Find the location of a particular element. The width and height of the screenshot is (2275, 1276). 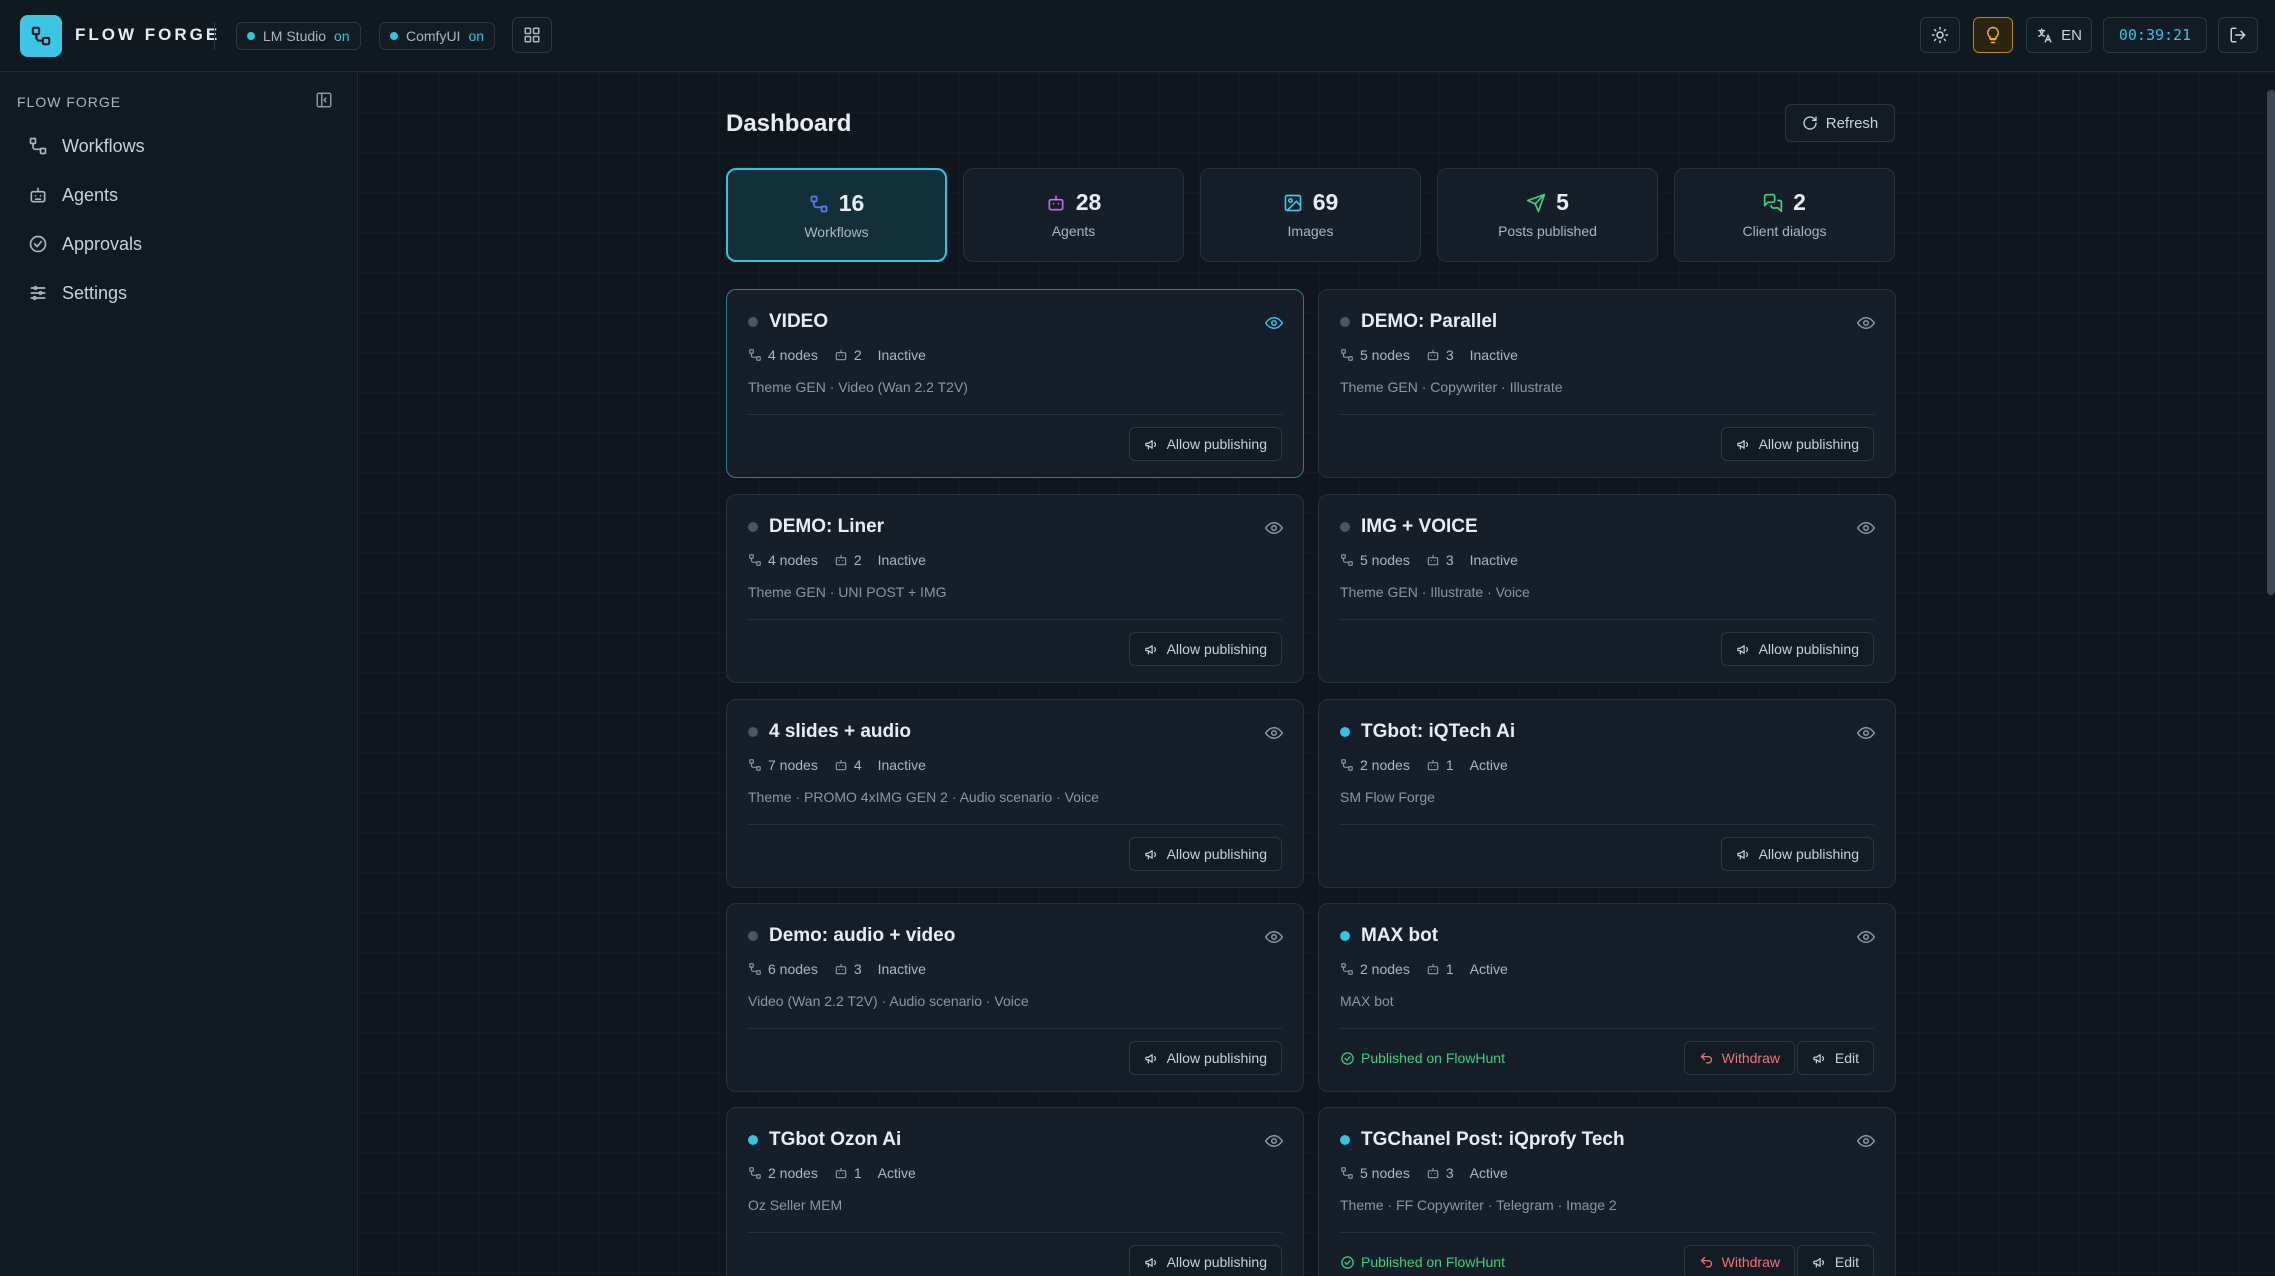

collapse-sidebar-icon is located at coordinates (324, 100).